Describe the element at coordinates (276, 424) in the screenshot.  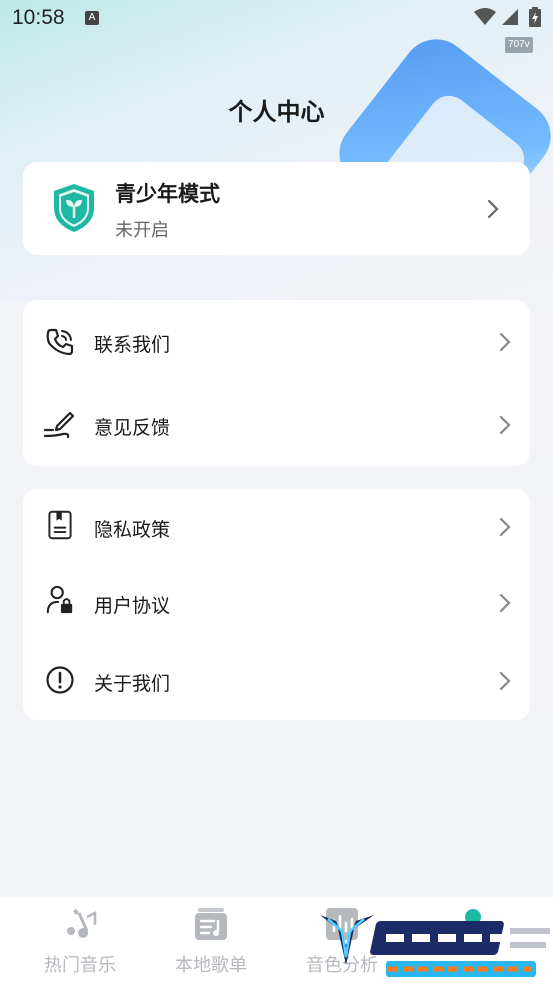
I see `menu-item-feedback: 意见反馈` at that location.